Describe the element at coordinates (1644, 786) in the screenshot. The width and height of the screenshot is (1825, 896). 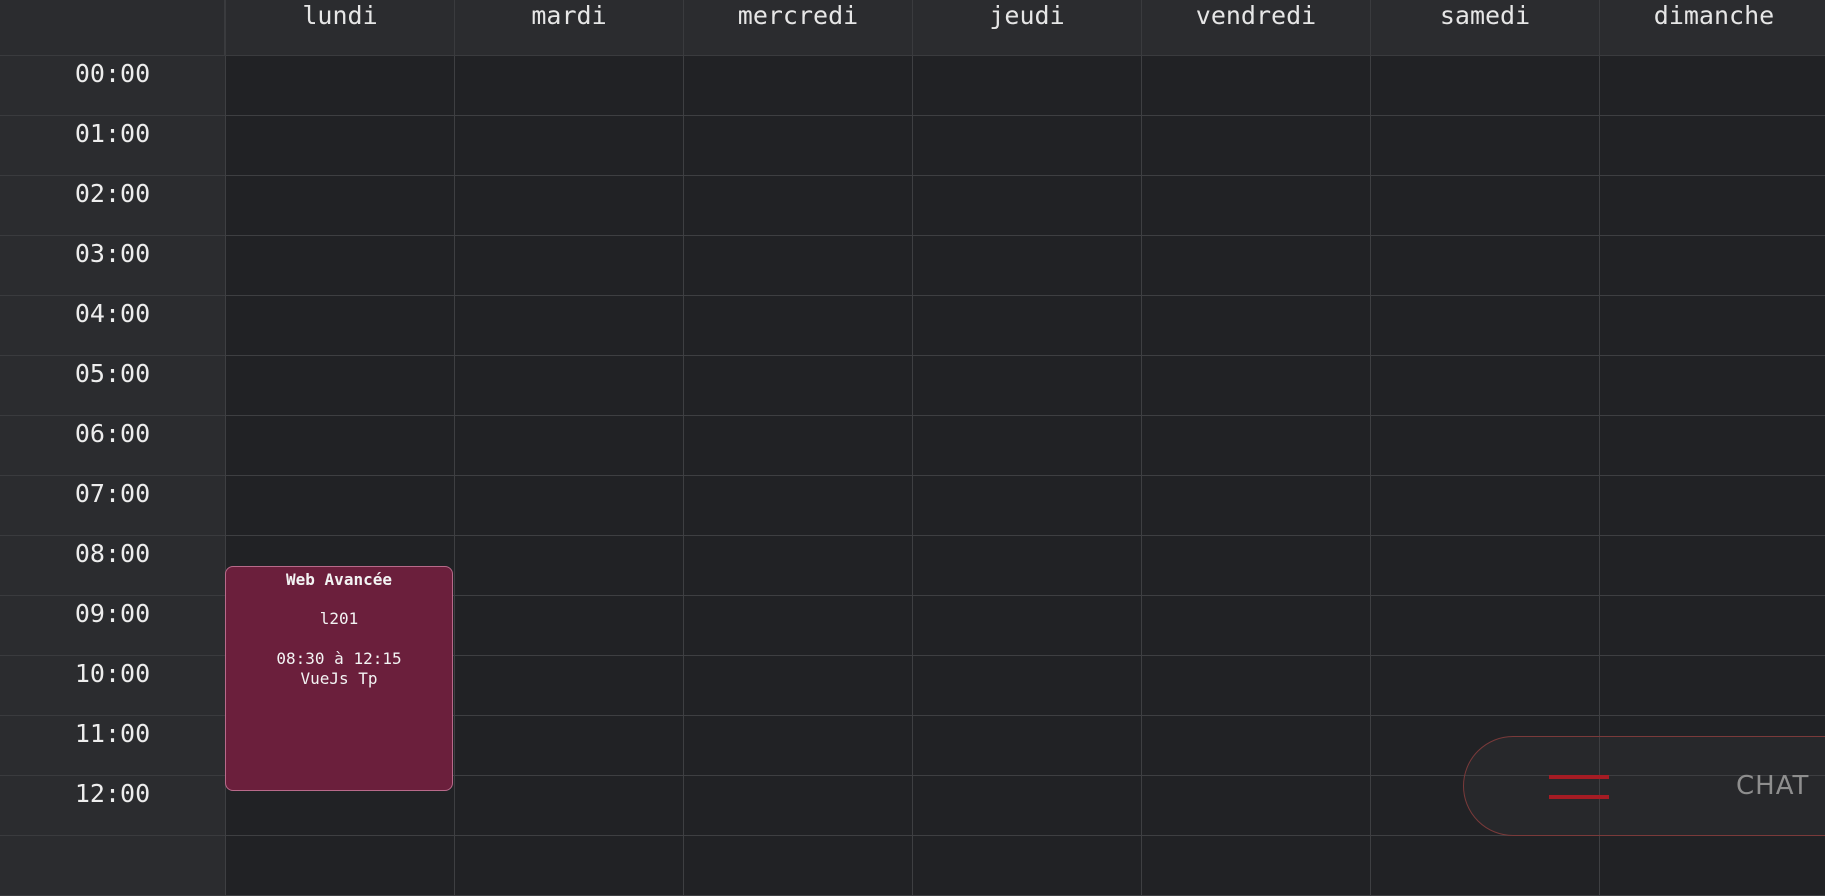
I see `chat-button: CHAT` at that location.